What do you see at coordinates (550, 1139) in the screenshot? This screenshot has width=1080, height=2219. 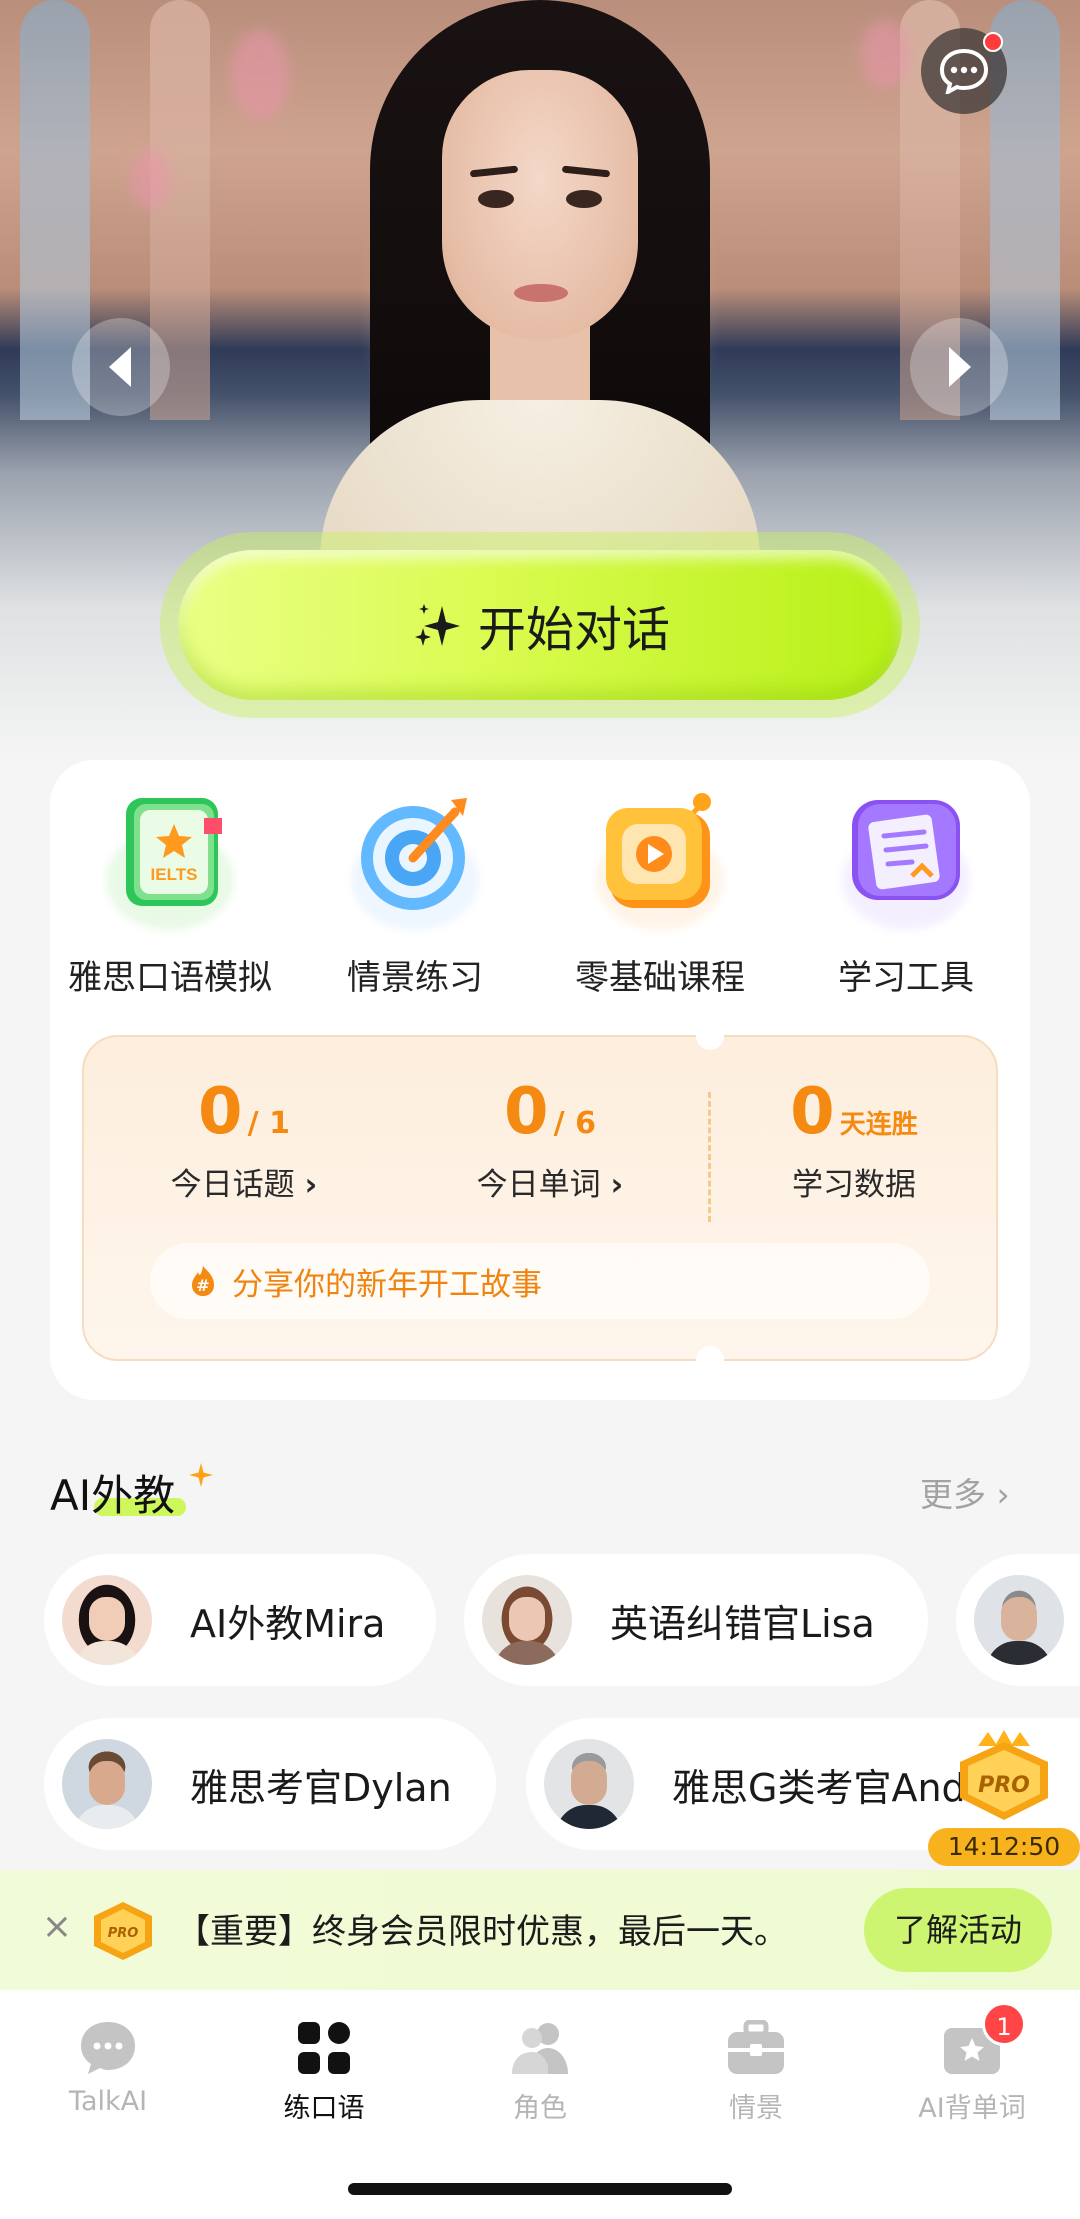 I see `today-words-stat: 0 / 6 今日单词 ›` at bounding box center [550, 1139].